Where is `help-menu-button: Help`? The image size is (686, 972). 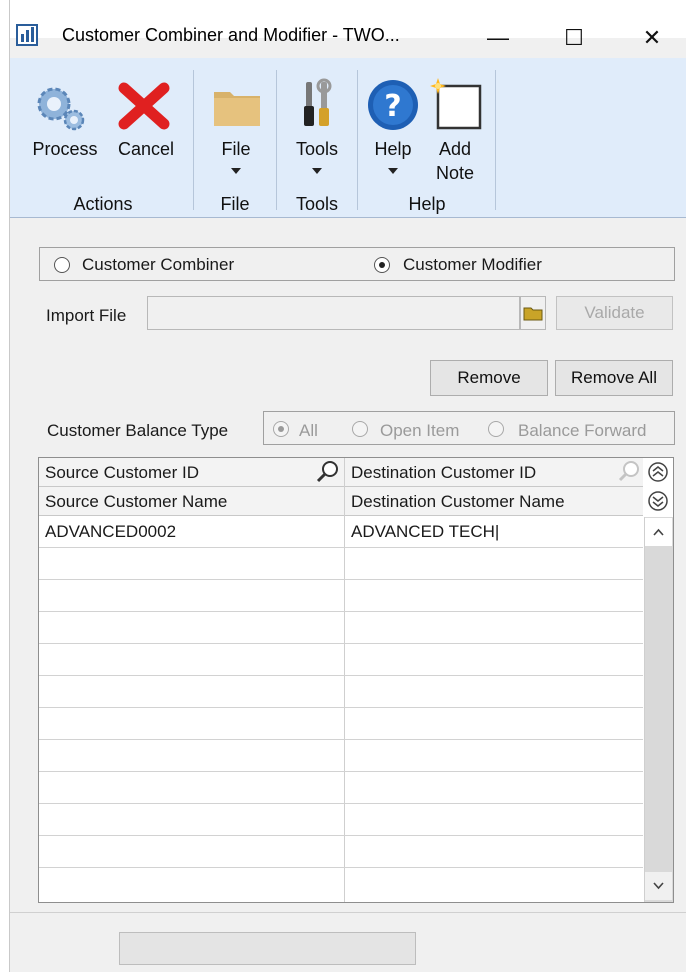 help-menu-button: Help is located at coordinates (393, 149).